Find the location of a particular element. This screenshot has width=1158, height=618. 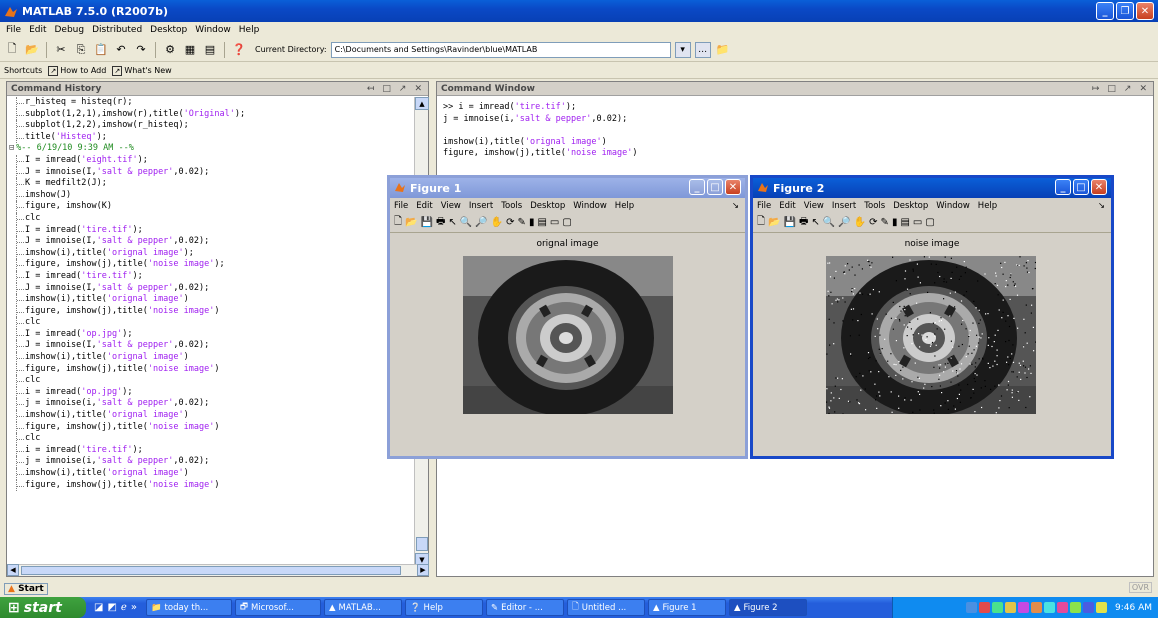

help-icon: ❓ is located at coordinates (239, 50).